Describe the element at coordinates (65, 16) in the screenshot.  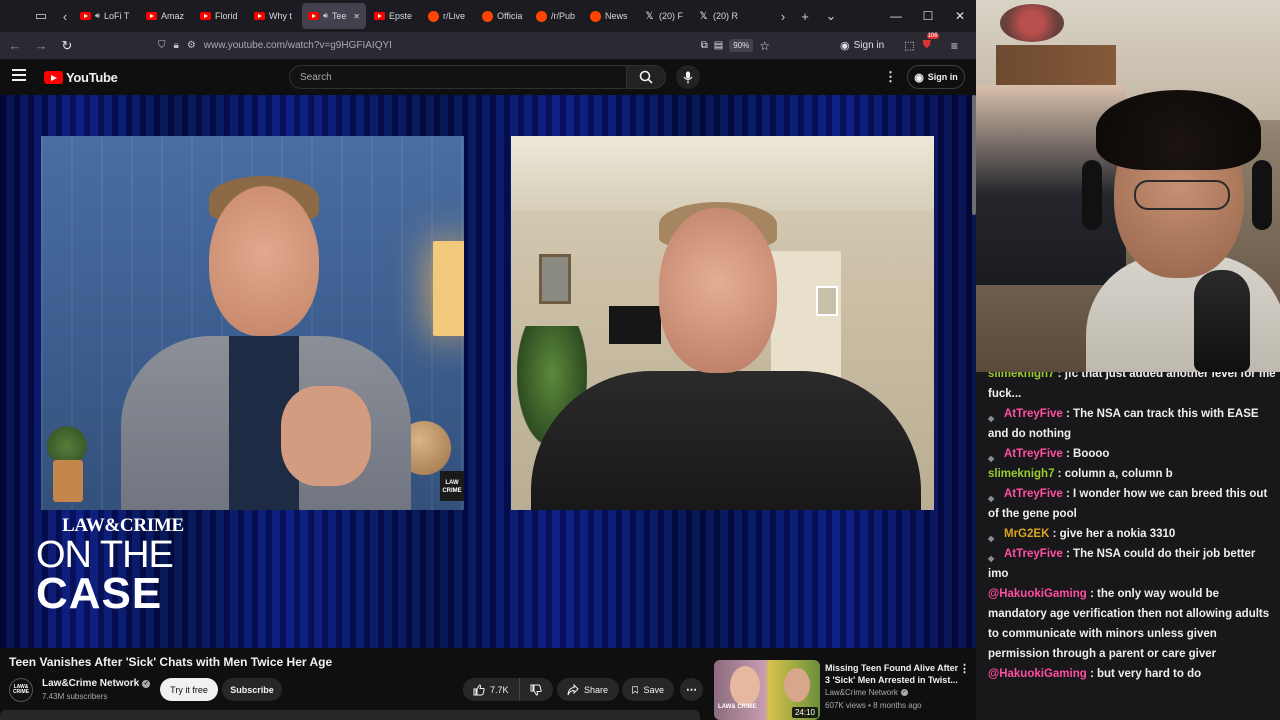
I see `tab-scroll-left-icon: ‹` at that location.